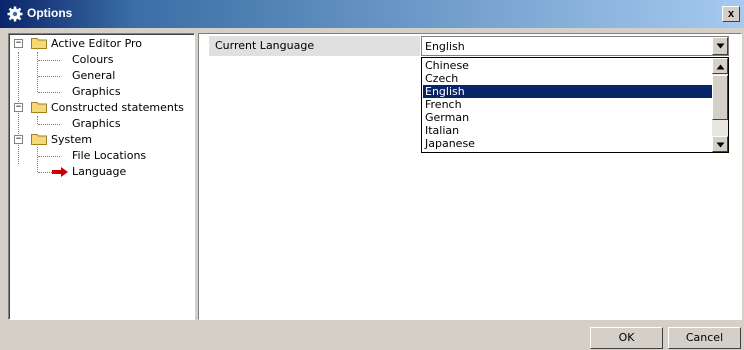 The width and height of the screenshot is (744, 350). I want to click on language-option-japanese: Japanese, so click(569, 143).